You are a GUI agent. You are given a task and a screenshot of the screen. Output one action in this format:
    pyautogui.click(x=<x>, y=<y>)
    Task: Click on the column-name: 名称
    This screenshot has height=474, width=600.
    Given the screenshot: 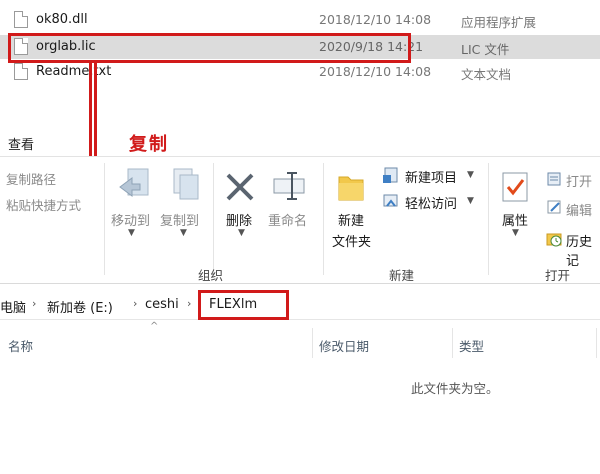 What is the action you would take?
    pyautogui.click(x=20, y=345)
    